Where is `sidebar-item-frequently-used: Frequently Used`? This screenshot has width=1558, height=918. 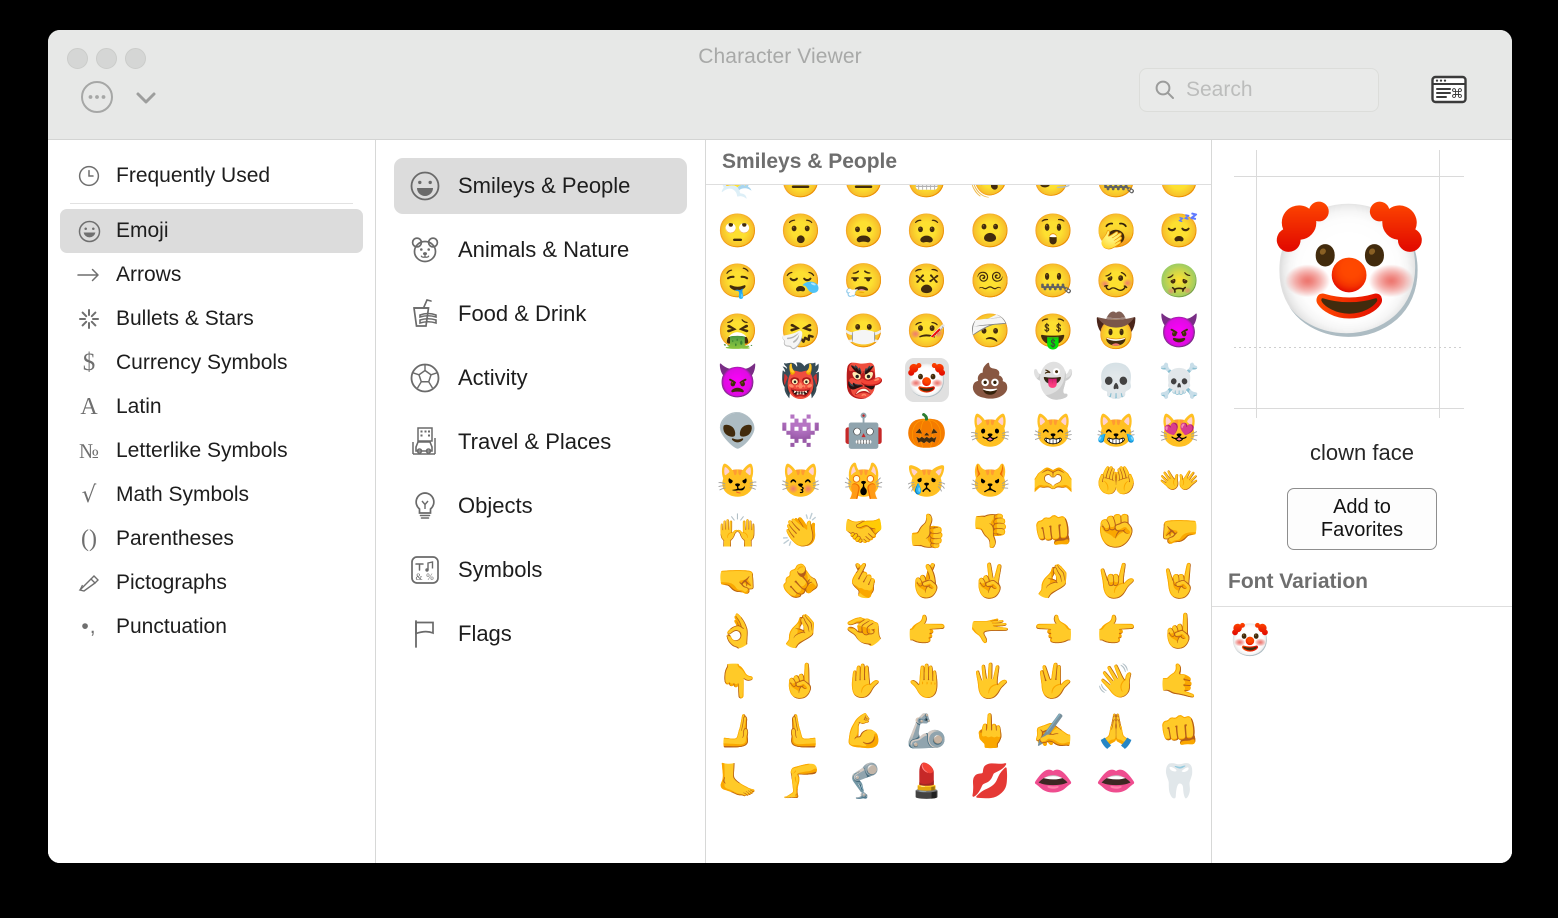
sidebar-item-frequently-used: Frequently Used is located at coordinates (211, 176).